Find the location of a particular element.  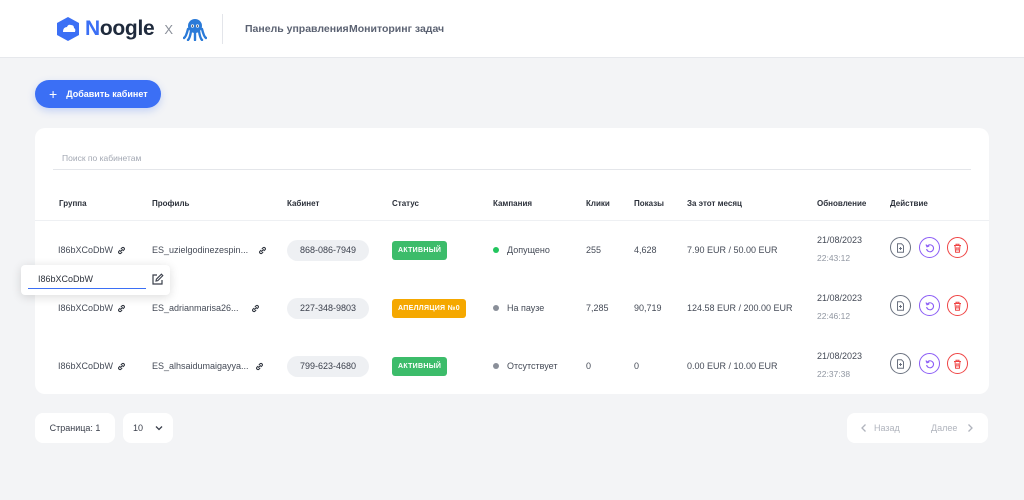

page-size-value: 10 is located at coordinates (138, 428).